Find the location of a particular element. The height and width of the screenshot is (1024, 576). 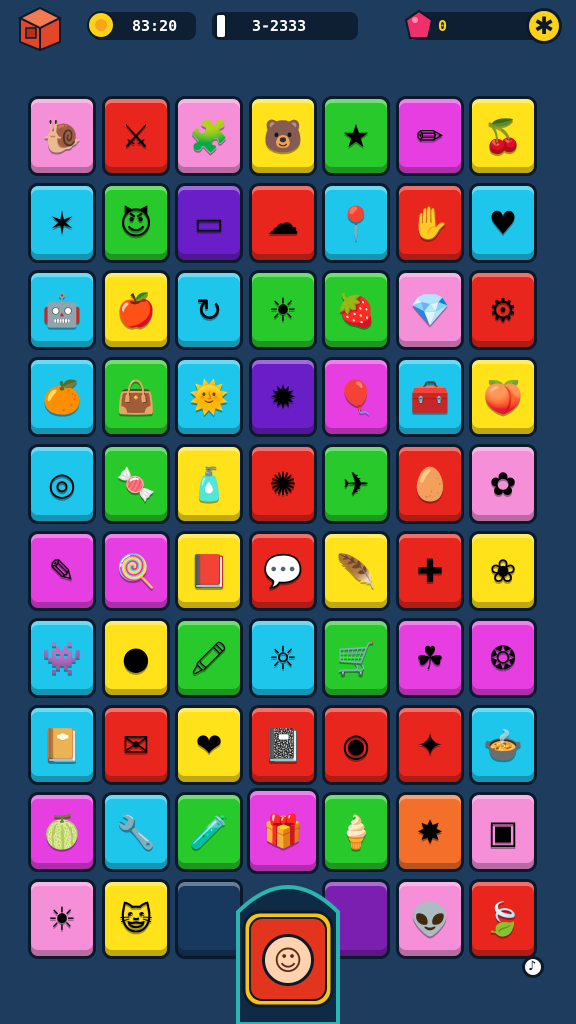

tile: 🍓 is located at coordinates (356, 310).